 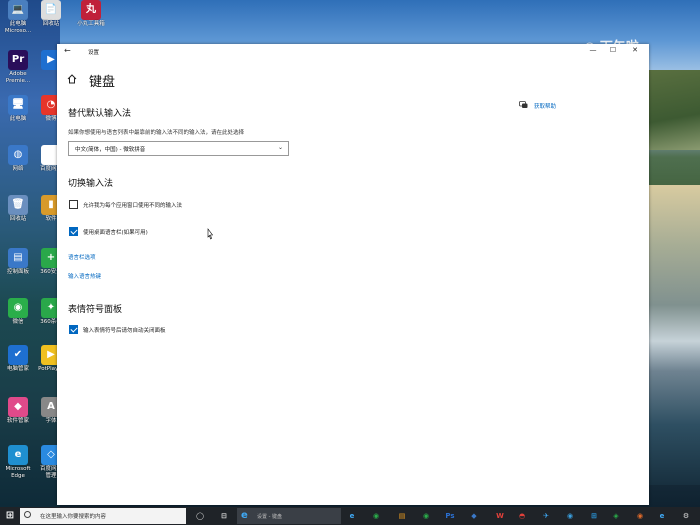 I want to click on close-button: ✕, so click(x=635, y=50).